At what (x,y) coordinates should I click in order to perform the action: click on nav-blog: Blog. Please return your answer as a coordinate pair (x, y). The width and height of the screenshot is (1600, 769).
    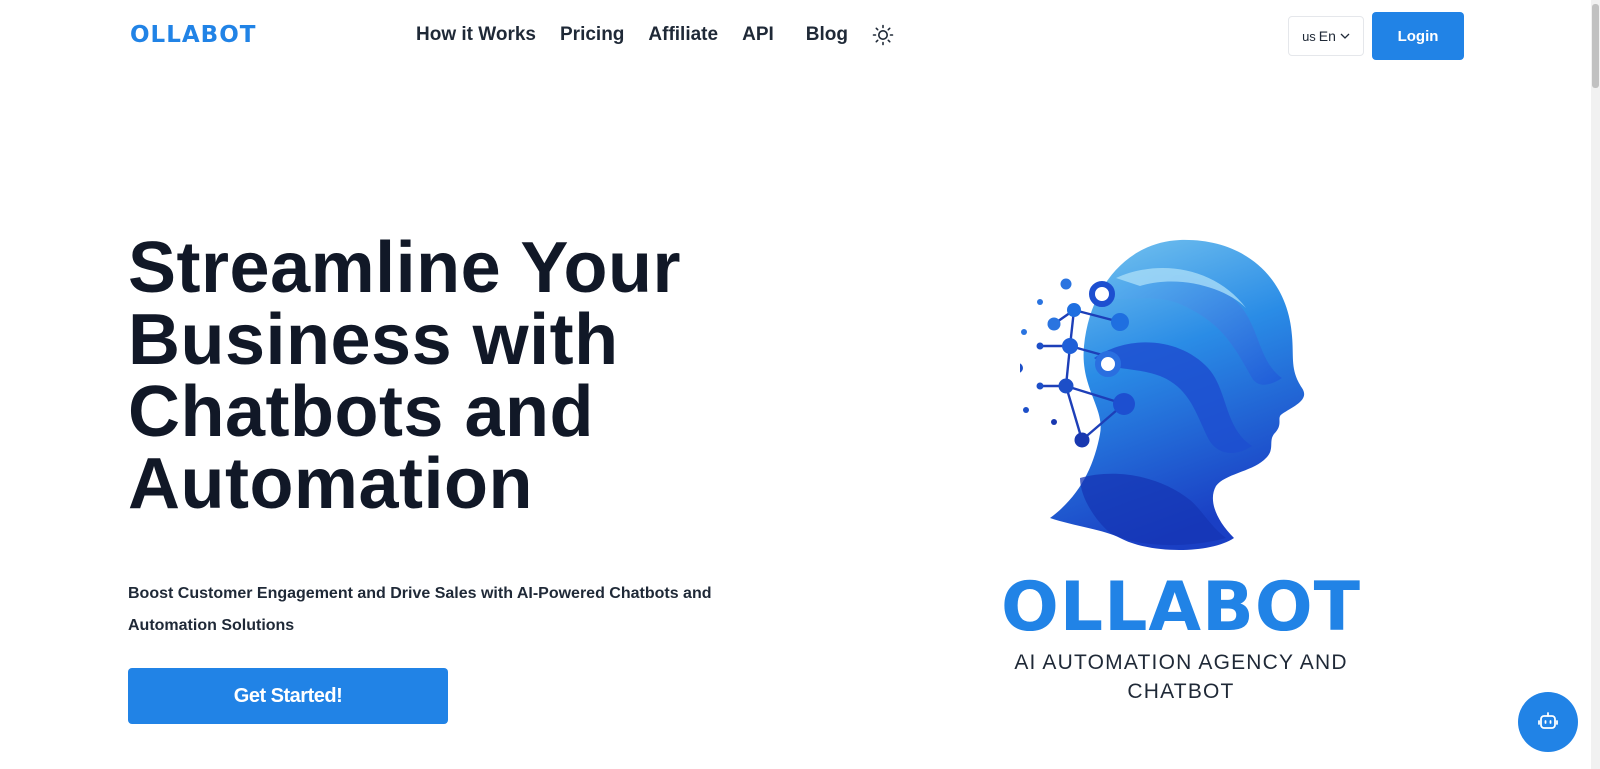
    Looking at the image, I should click on (827, 35).